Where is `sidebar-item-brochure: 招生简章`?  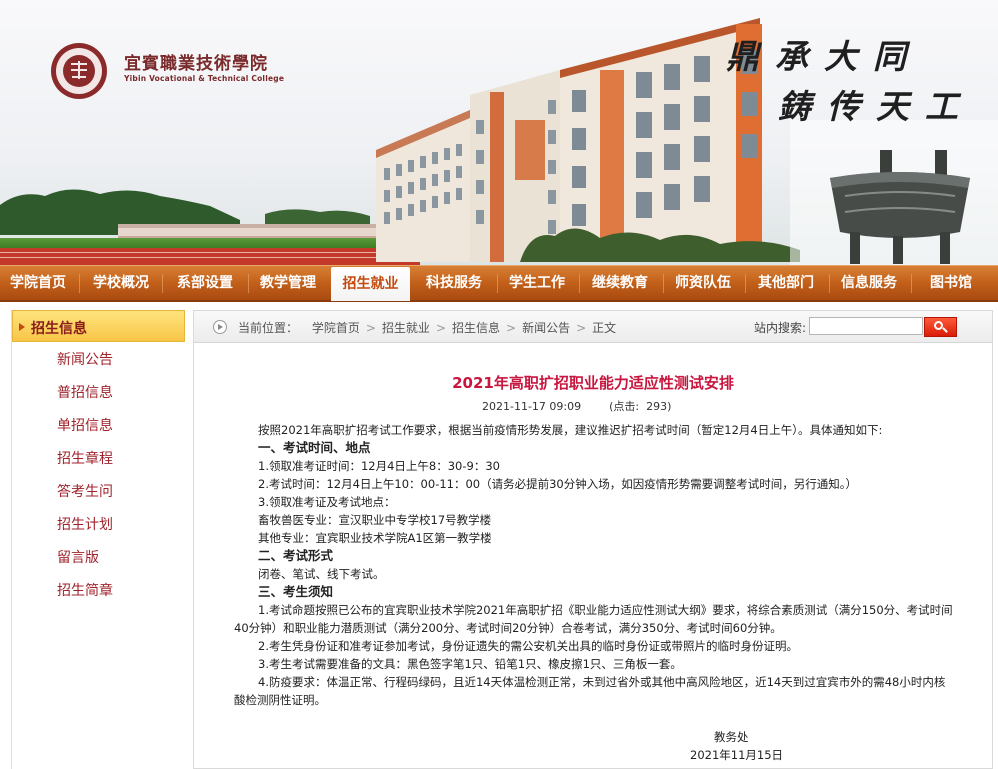
sidebar-item-brochure: 招生简章 is located at coordinates (85, 590).